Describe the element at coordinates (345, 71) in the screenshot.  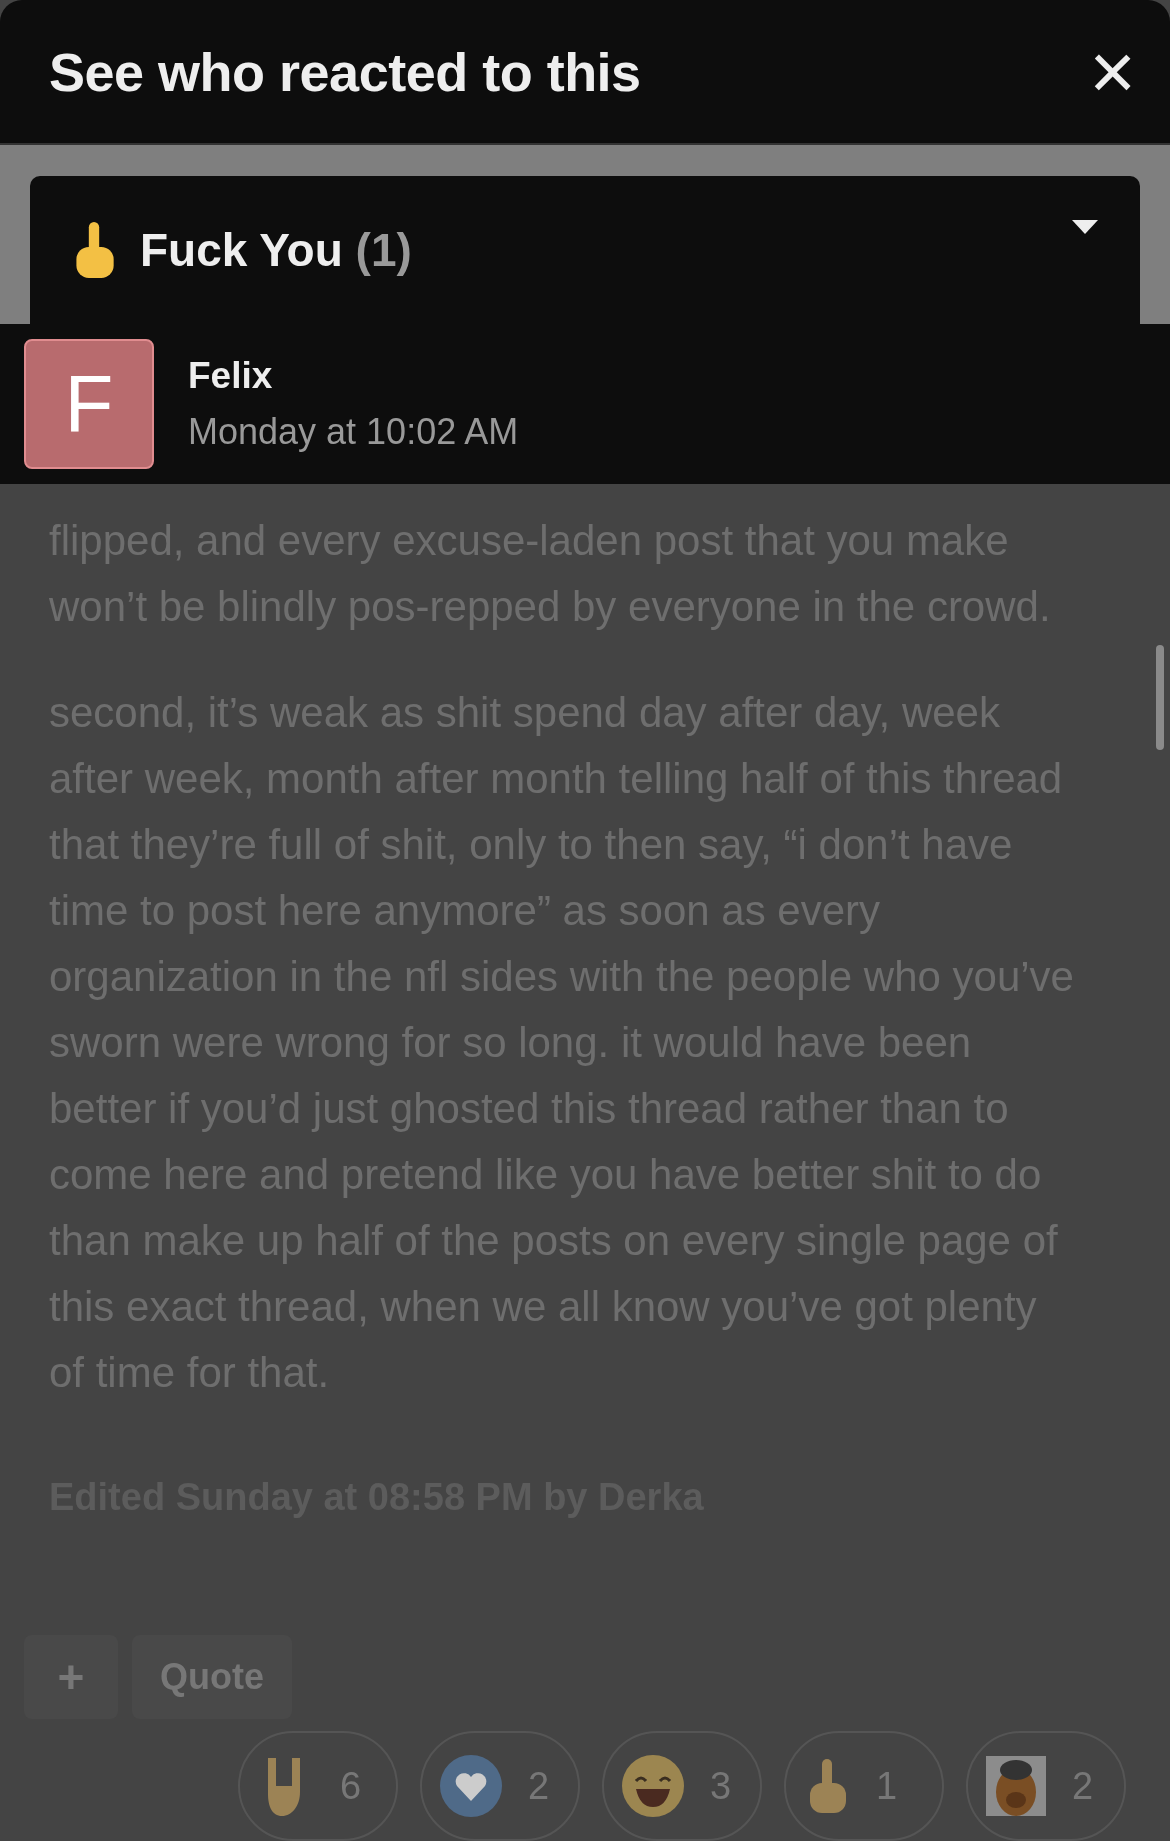
I see `dialog-title: See who reacted to this` at that location.